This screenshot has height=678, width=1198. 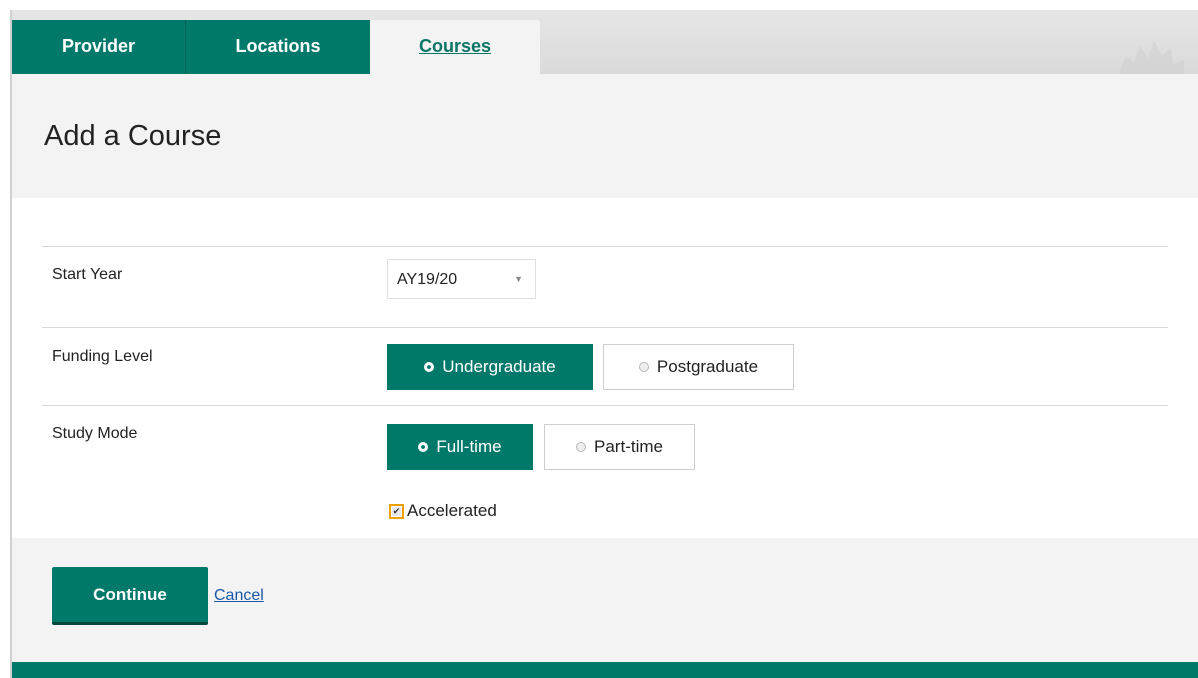 I want to click on funding-undergraduate-option: Undergraduate, so click(x=490, y=367).